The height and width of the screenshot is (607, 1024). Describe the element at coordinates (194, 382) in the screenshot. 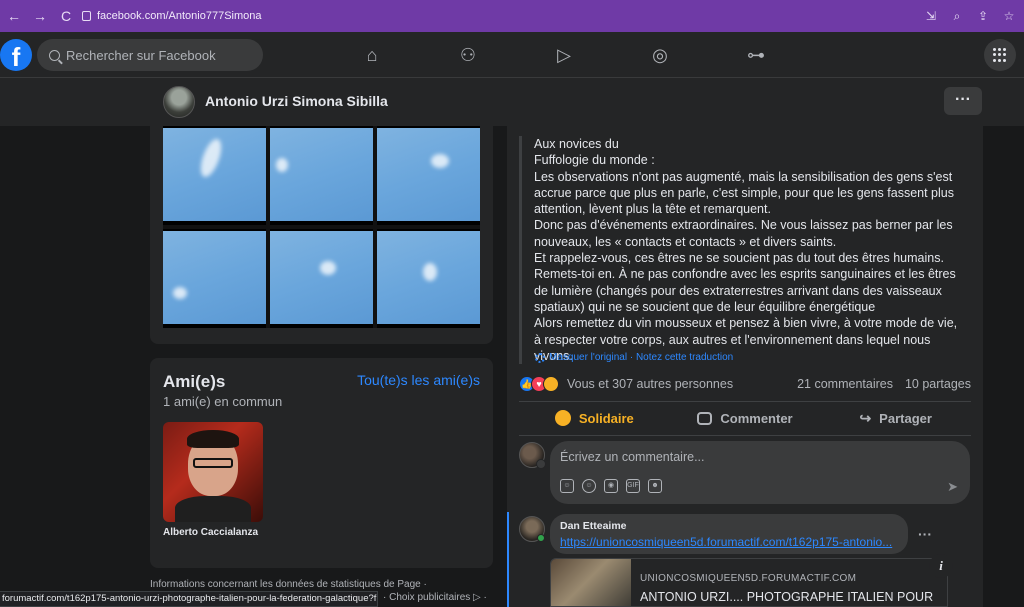

I see `friends-title: Ami(e)s` at that location.